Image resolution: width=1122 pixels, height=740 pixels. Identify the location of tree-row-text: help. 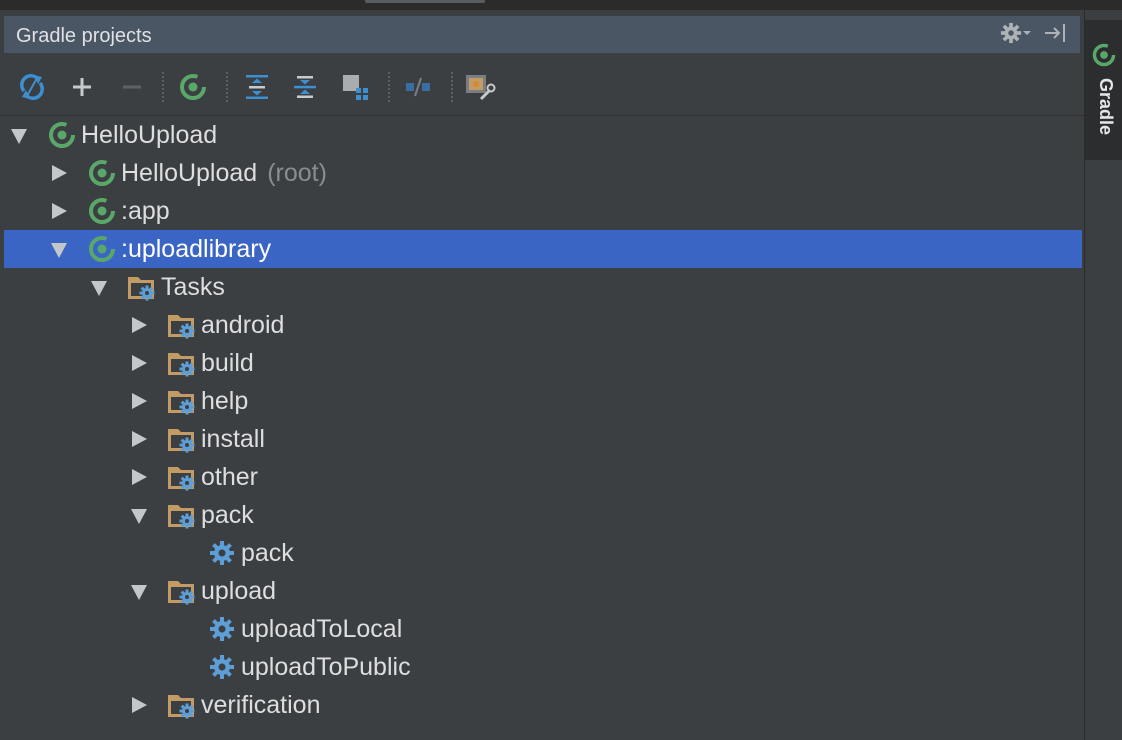
(225, 401).